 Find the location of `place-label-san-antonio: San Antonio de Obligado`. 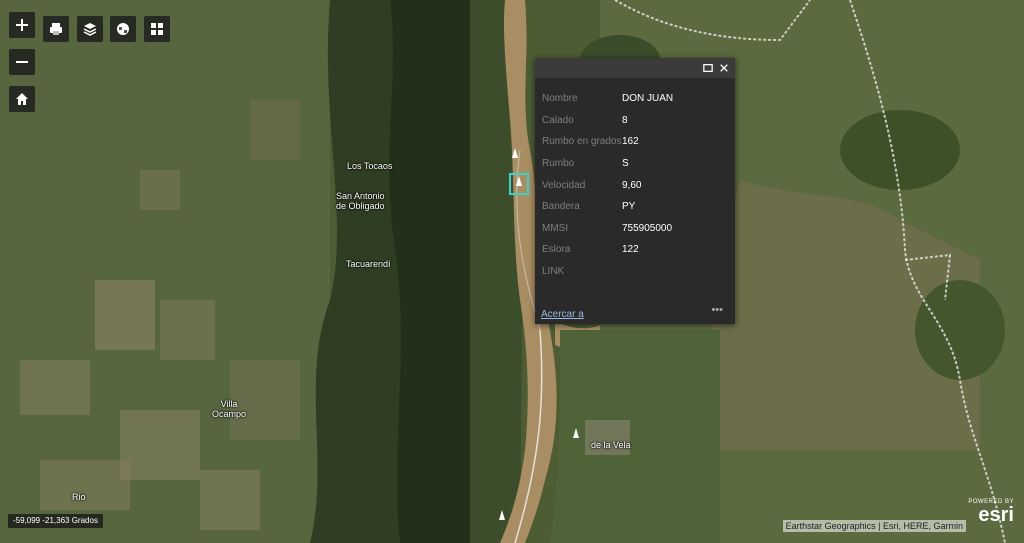

place-label-san-antonio: San Antonio de Obligado is located at coordinates (360, 201).